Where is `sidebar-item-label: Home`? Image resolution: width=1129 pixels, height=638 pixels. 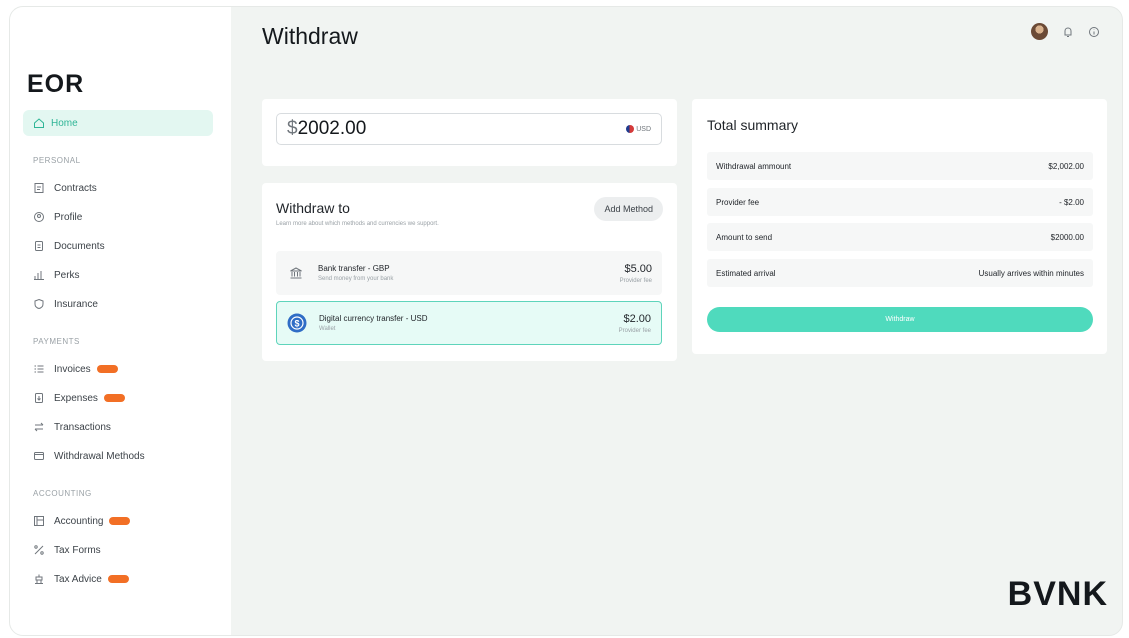 sidebar-item-label: Home is located at coordinates (64, 123).